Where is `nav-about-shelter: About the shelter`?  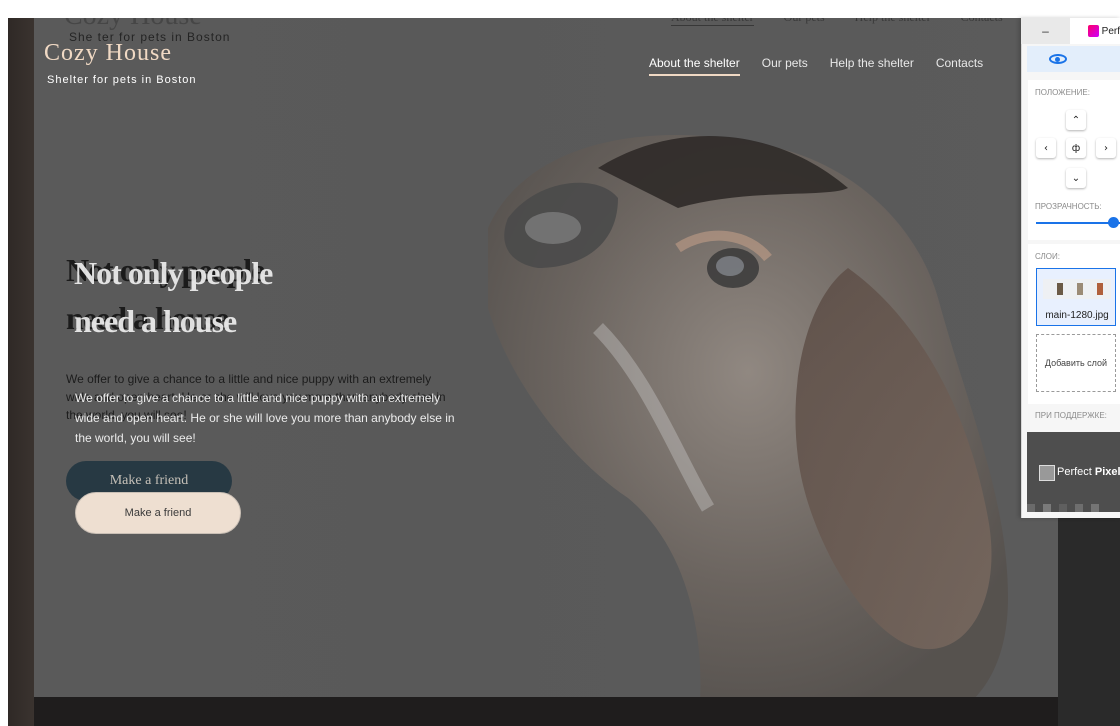
nav-about-shelter: About the shelter is located at coordinates (694, 66).